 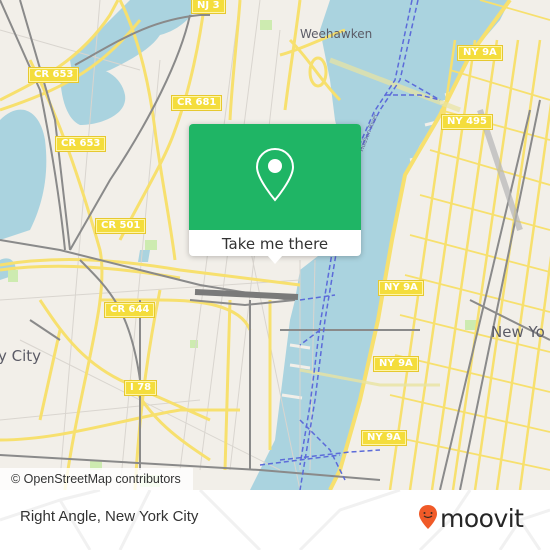 I want to click on shield-ny9a-2: NY 9A, so click(x=401, y=288).